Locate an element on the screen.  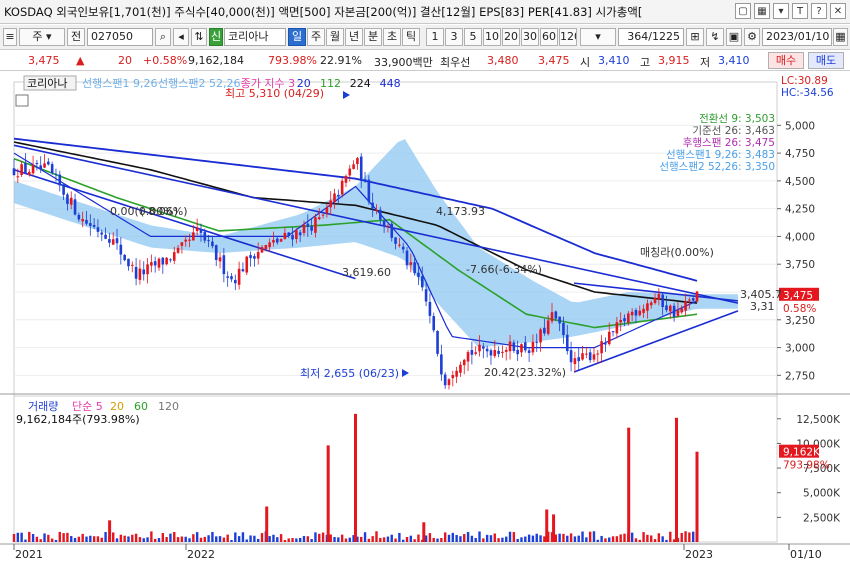
interval-tab-20: 20 is located at coordinates (511, 37).